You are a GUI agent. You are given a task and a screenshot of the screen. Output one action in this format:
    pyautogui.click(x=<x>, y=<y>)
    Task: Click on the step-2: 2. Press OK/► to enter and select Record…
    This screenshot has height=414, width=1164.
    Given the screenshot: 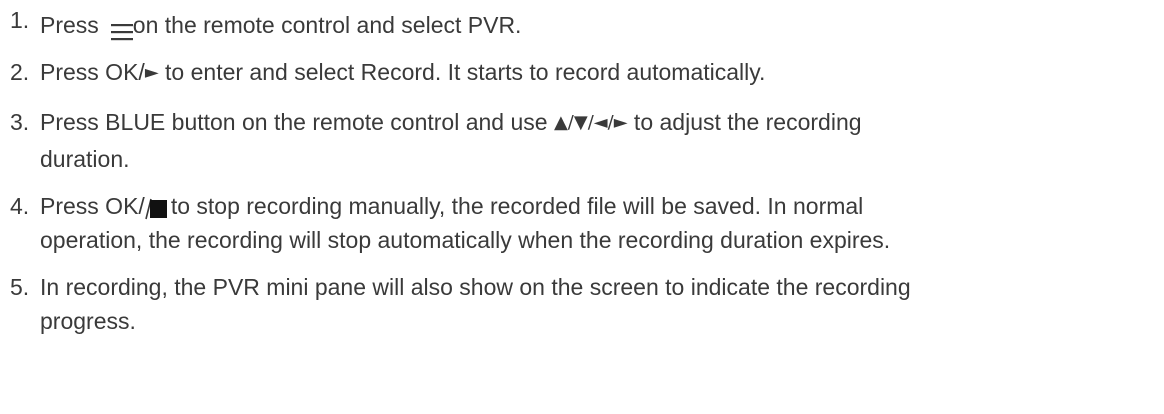 What is the action you would take?
    pyautogui.click(x=585, y=73)
    